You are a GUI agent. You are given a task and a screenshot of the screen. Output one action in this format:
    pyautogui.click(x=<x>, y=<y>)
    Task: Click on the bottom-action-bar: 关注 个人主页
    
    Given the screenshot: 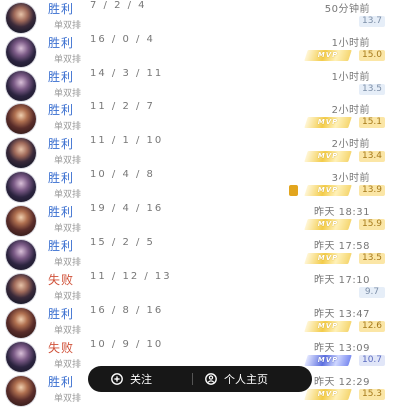 What is the action you would take?
    pyautogui.click(x=200, y=379)
    